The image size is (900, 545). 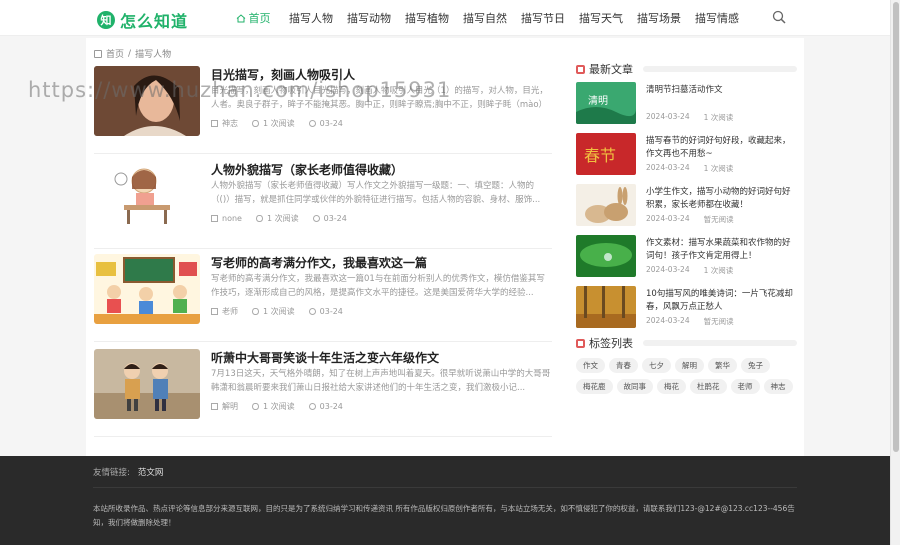 I want to click on article-title: 写老师的高考满分作文，我最喜欢这一篇, so click(x=319, y=262).